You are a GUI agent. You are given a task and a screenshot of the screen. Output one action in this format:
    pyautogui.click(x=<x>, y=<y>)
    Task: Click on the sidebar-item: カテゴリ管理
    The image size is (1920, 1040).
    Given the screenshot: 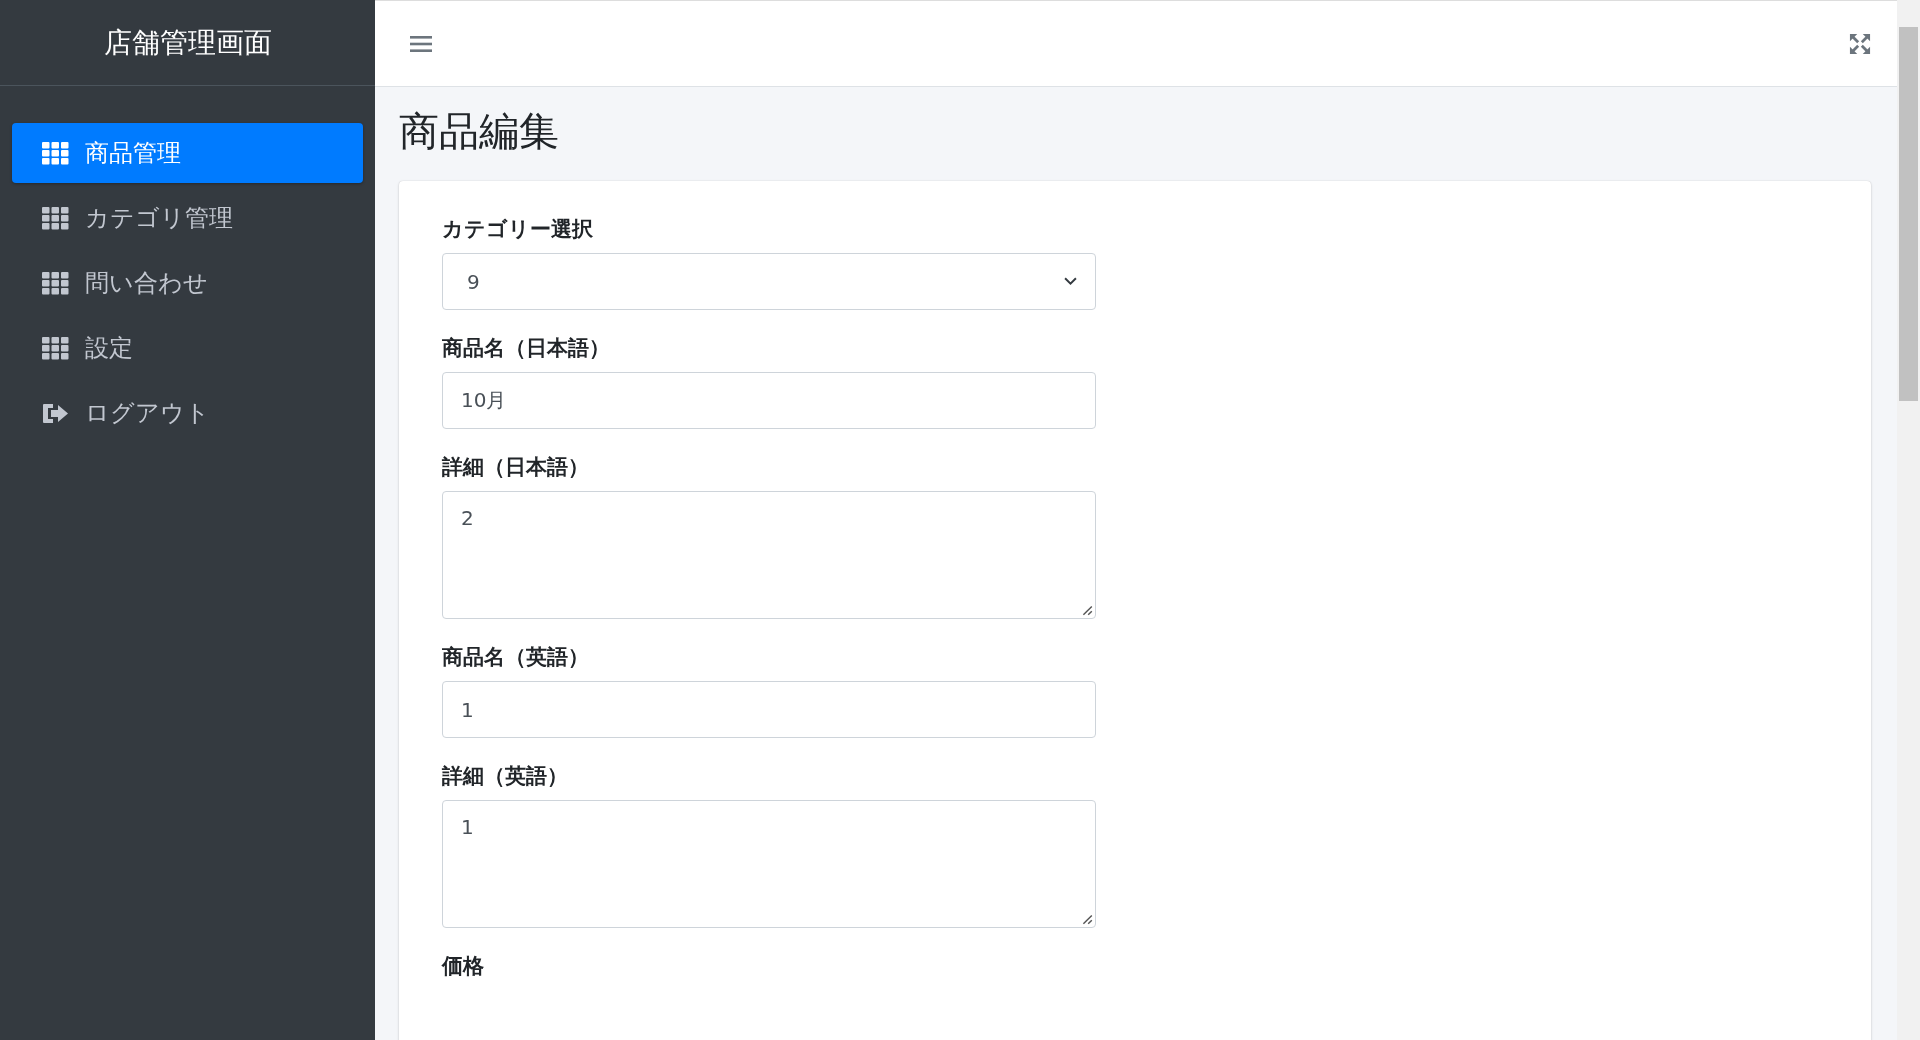 What is the action you would take?
    pyautogui.click(x=187, y=218)
    